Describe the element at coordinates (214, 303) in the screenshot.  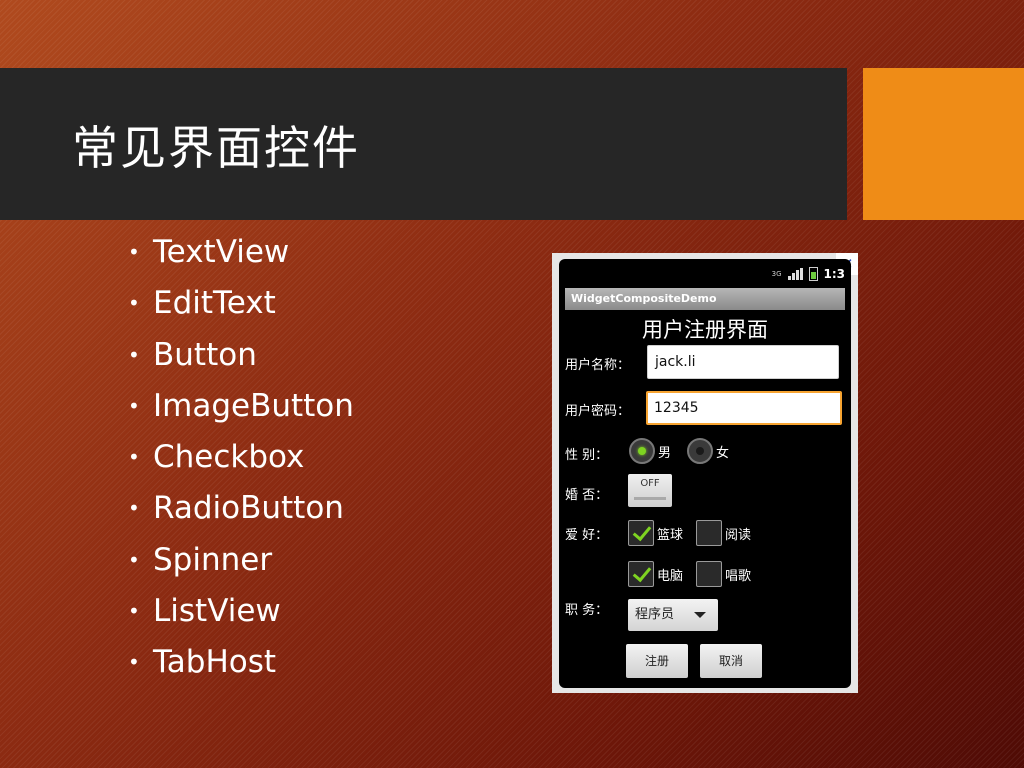
I see `bullet-text: EditText` at that location.